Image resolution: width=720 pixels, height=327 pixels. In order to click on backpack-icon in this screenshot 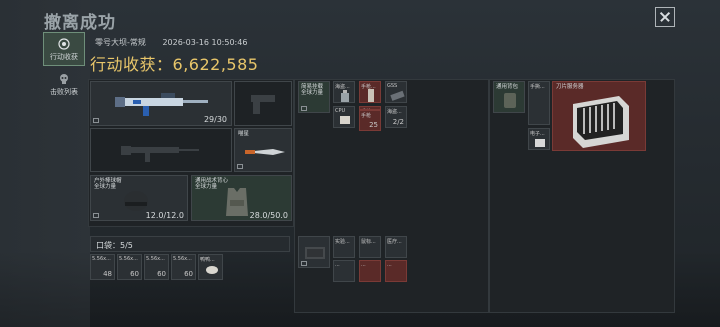, I will do `click(510, 100)`.